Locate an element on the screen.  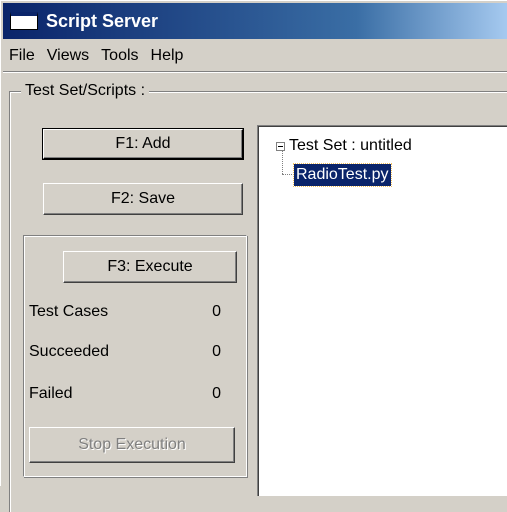
collapse-icon is located at coordinates (280, 146).